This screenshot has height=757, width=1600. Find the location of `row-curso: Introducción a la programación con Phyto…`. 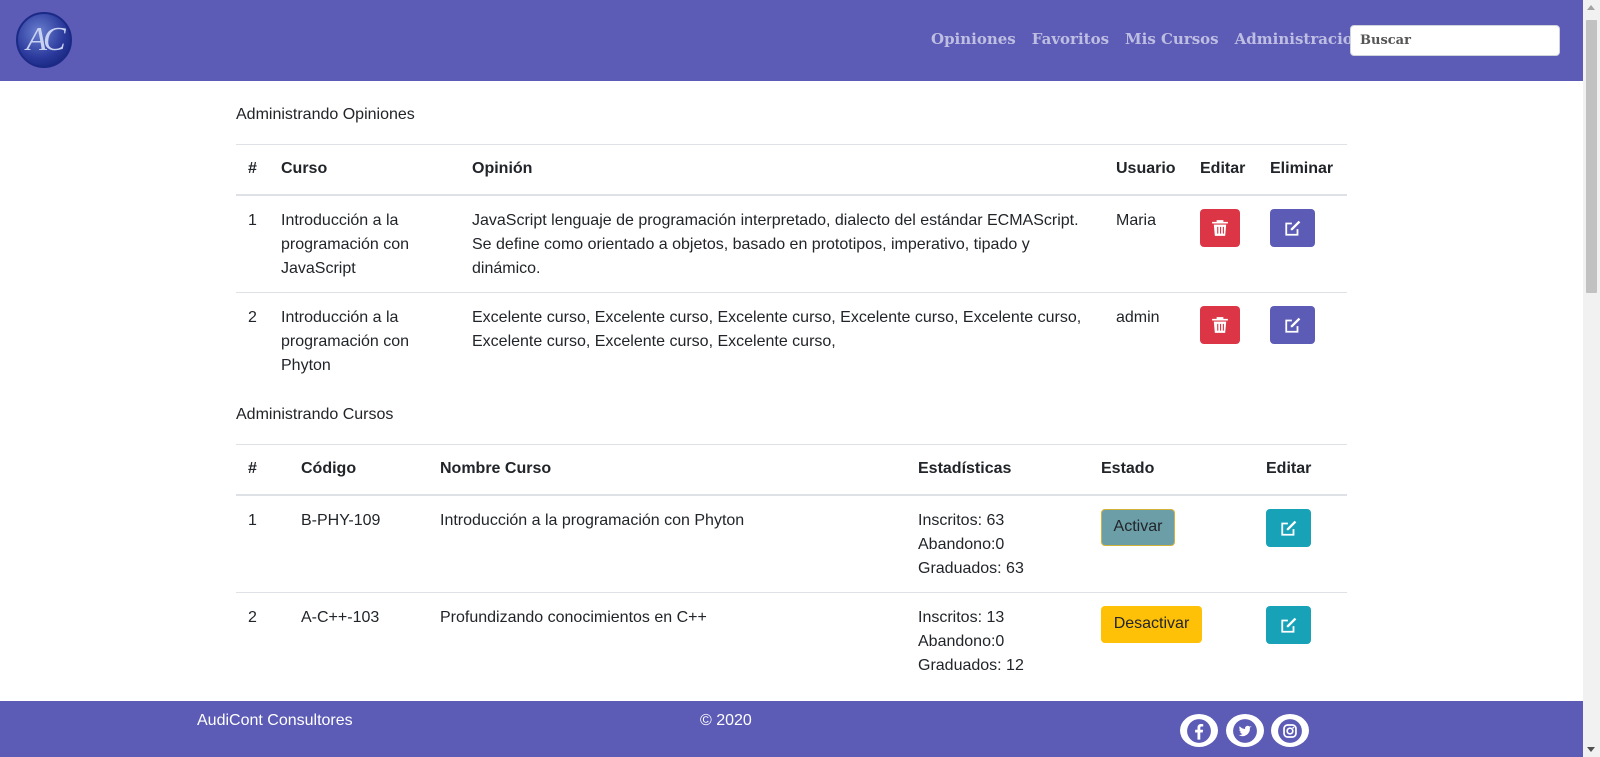

row-curso: Introducción a la programación con Phyto… is located at coordinates (364, 340).